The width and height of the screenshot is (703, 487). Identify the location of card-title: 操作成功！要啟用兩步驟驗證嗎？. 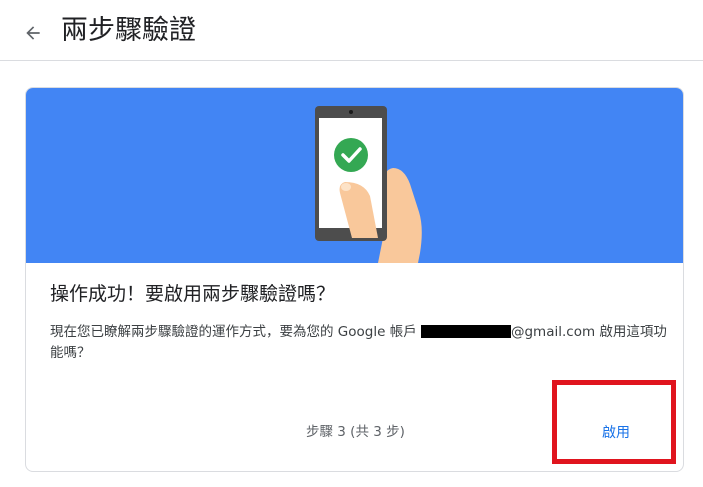
(193, 294).